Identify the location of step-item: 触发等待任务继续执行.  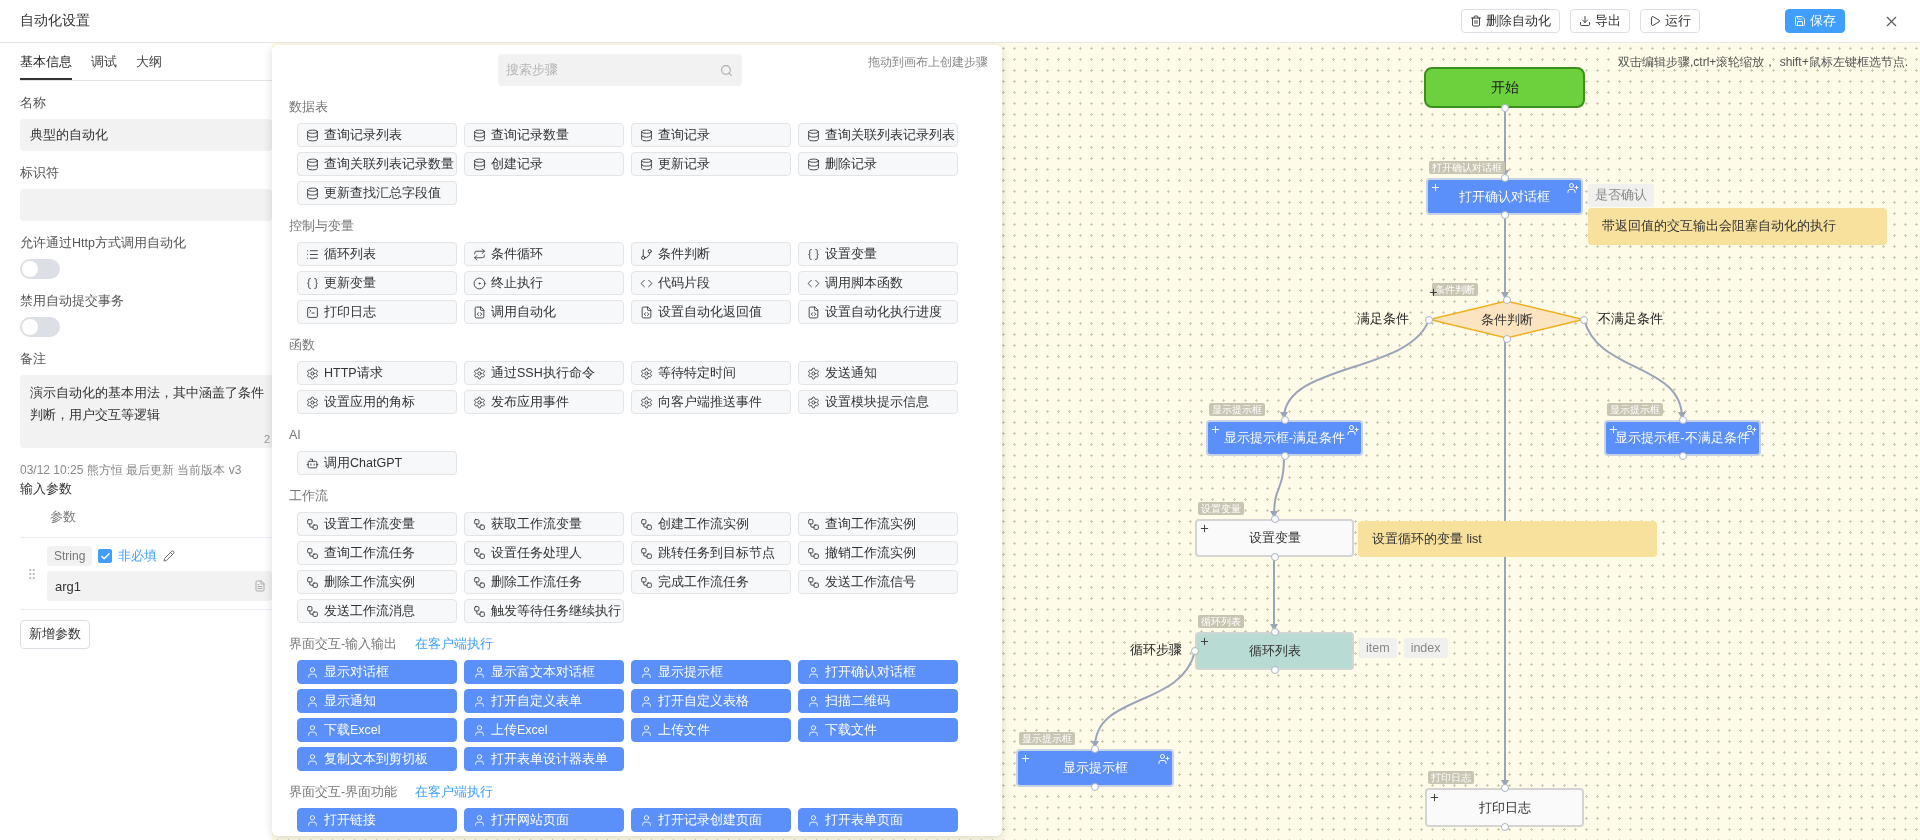
(544, 611).